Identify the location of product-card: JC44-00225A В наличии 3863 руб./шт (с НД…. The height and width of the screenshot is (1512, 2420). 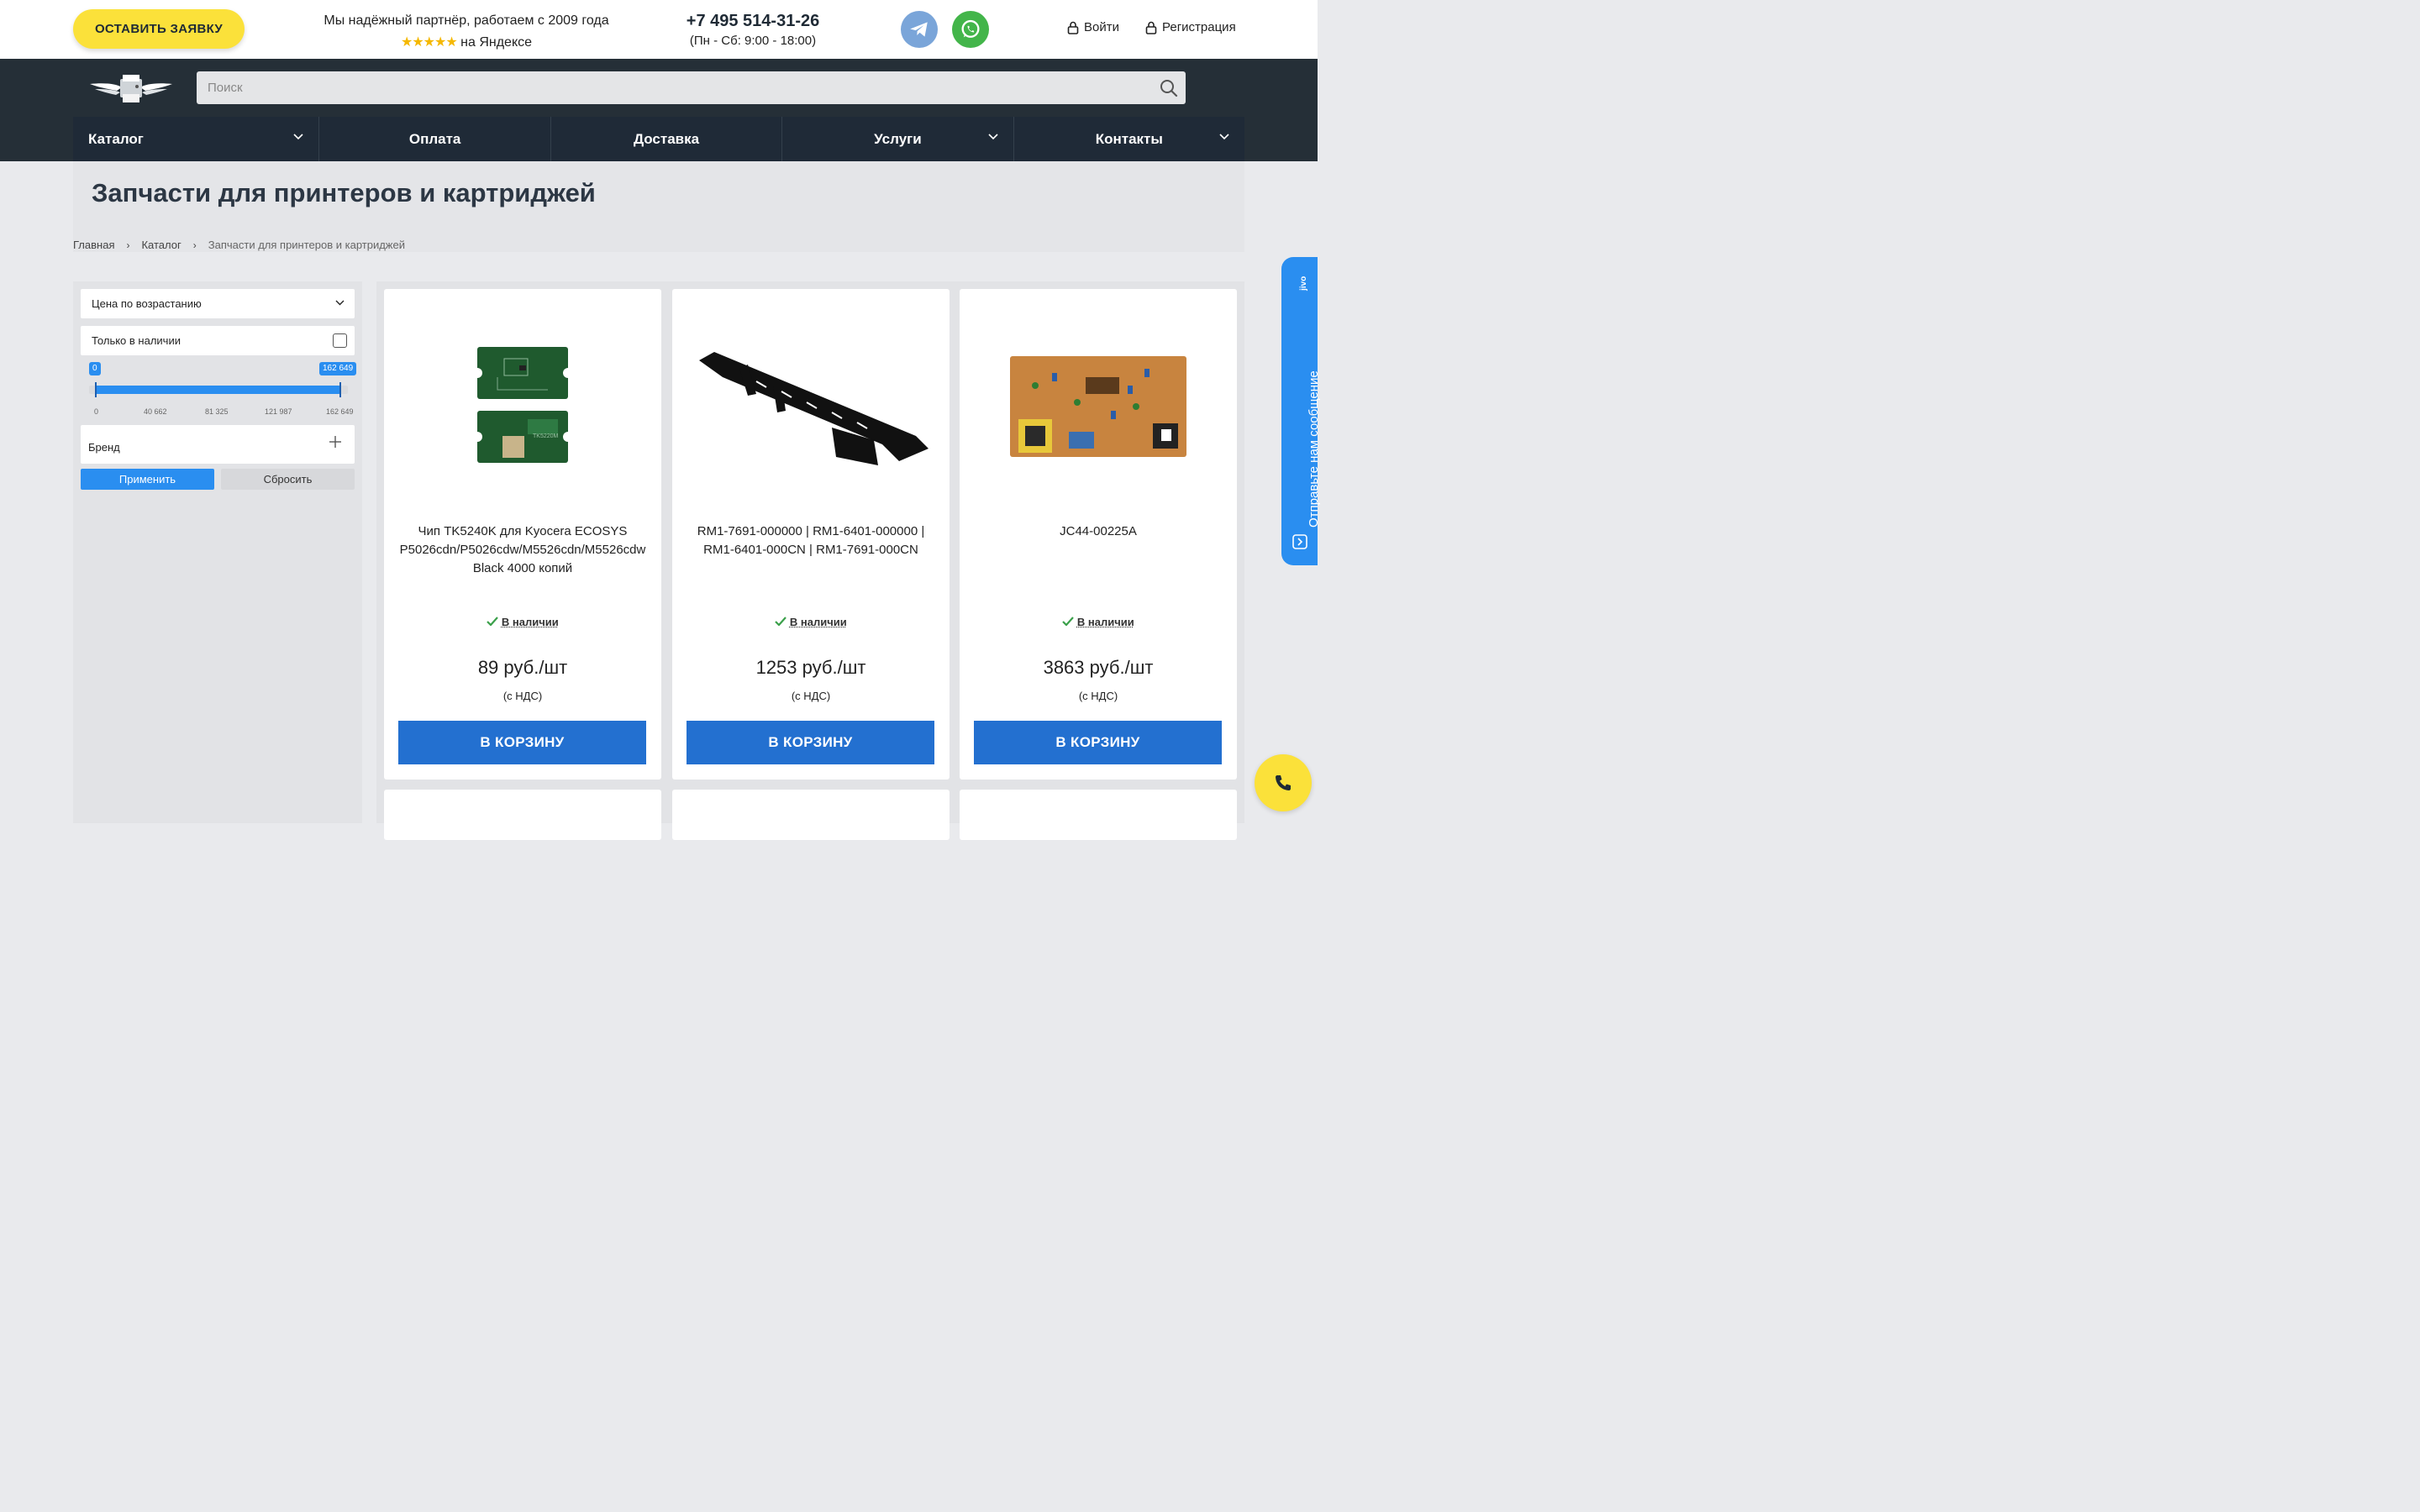
(1098, 534).